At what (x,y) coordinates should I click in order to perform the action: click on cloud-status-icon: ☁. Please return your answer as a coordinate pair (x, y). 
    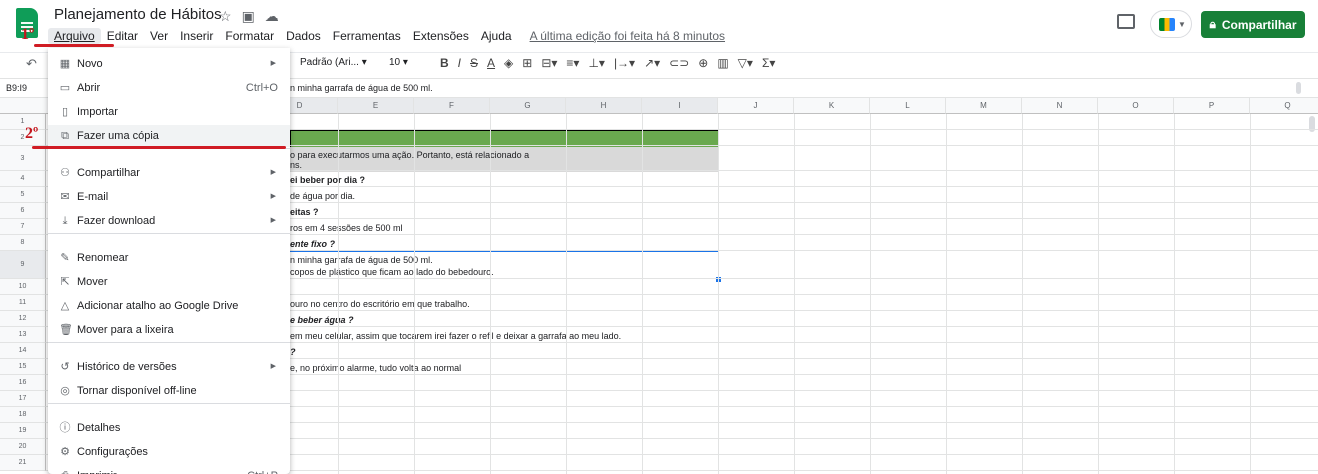
    Looking at the image, I should click on (272, 16).